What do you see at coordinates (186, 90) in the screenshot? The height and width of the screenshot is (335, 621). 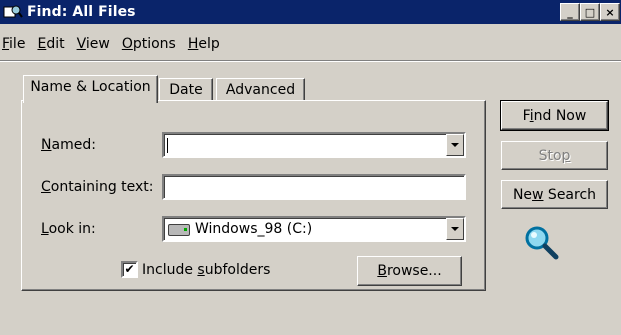 I see `tab-label: Date` at bounding box center [186, 90].